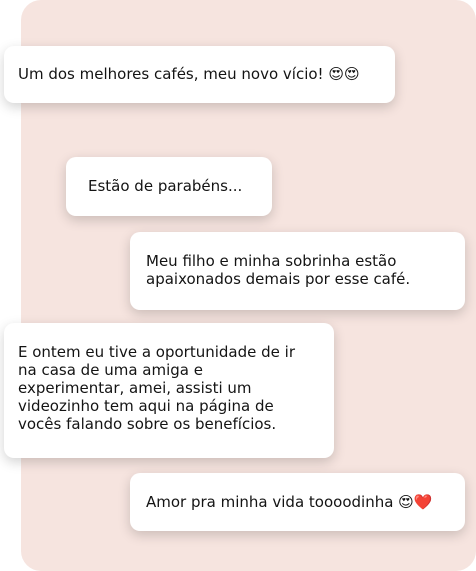 This screenshot has height=571, width=476. I want to click on message-bubble-5: Amor pra minha vida toooodinha 😍❤️, so click(297, 502).